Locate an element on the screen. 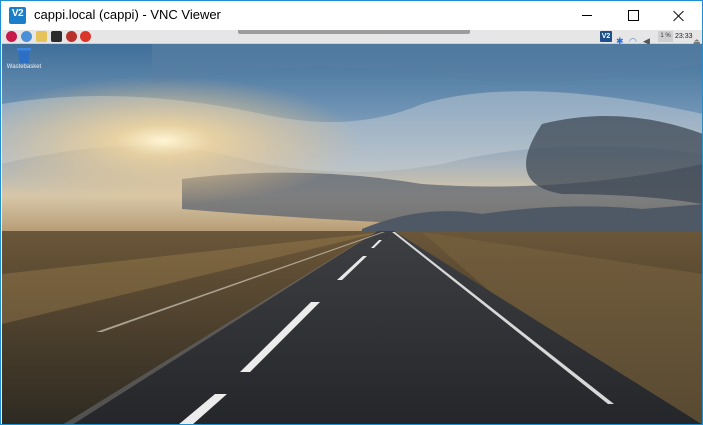  vnc-toolbar-handle is located at coordinates (354, 32).